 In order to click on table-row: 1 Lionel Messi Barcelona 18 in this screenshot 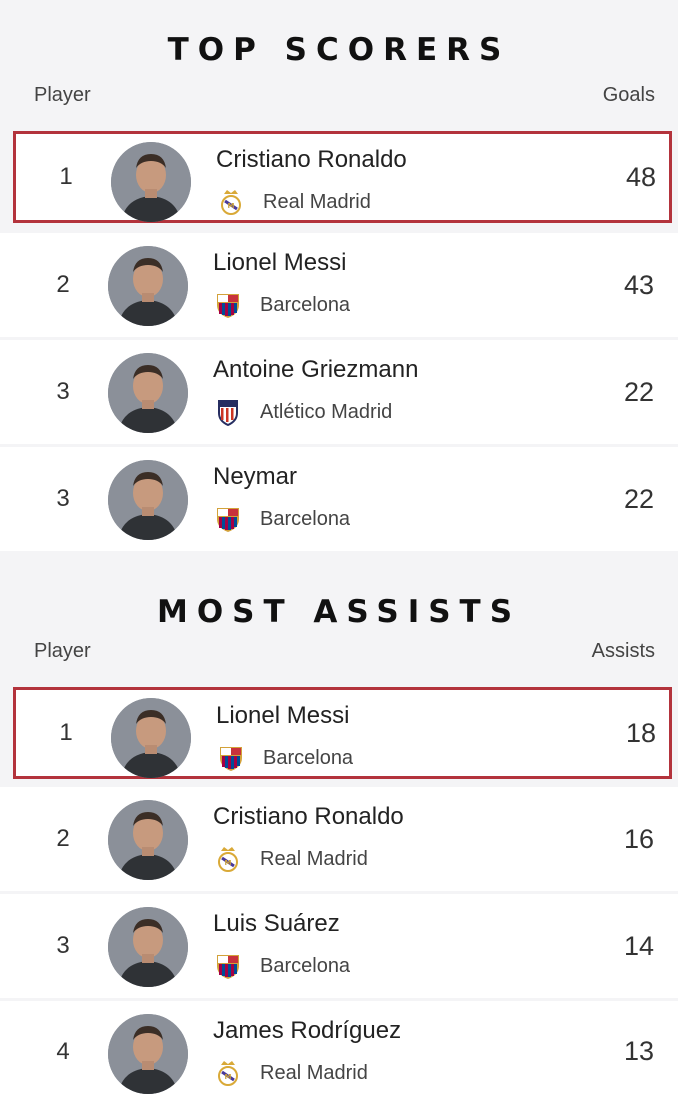, I will do `click(342, 733)`.